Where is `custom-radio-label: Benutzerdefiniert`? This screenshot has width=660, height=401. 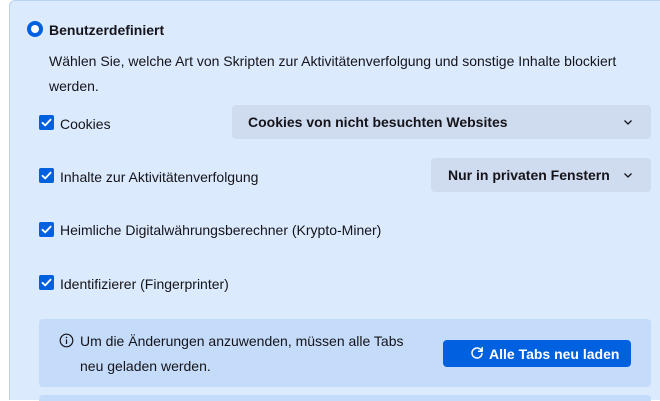 custom-radio-label: Benutzerdefiniert is located at coordinates (106, 30).